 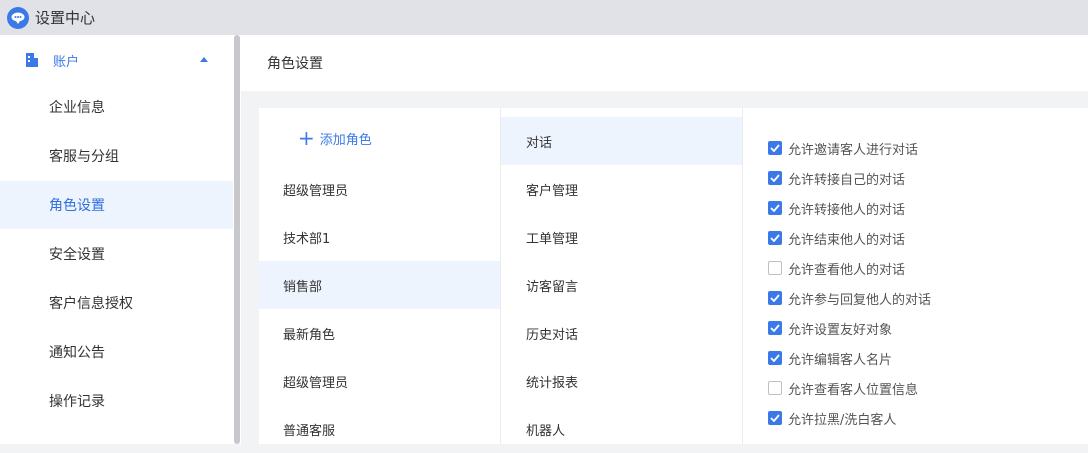 What do you see at coordinates (622, 189) in the screenshot?
I see `module-item: 客户管理` at bounding box center [622, 189].